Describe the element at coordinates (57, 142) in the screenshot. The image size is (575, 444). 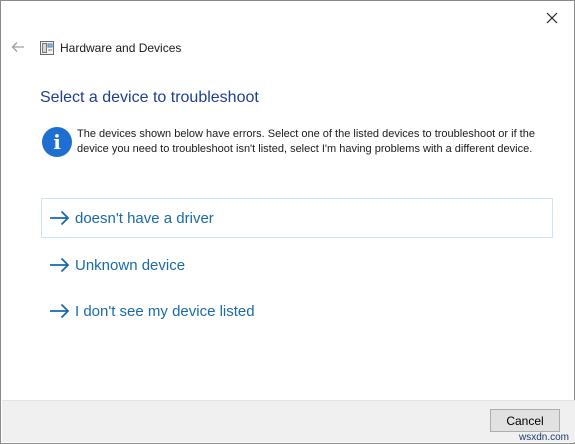
I see `info-icon: i` at that location.